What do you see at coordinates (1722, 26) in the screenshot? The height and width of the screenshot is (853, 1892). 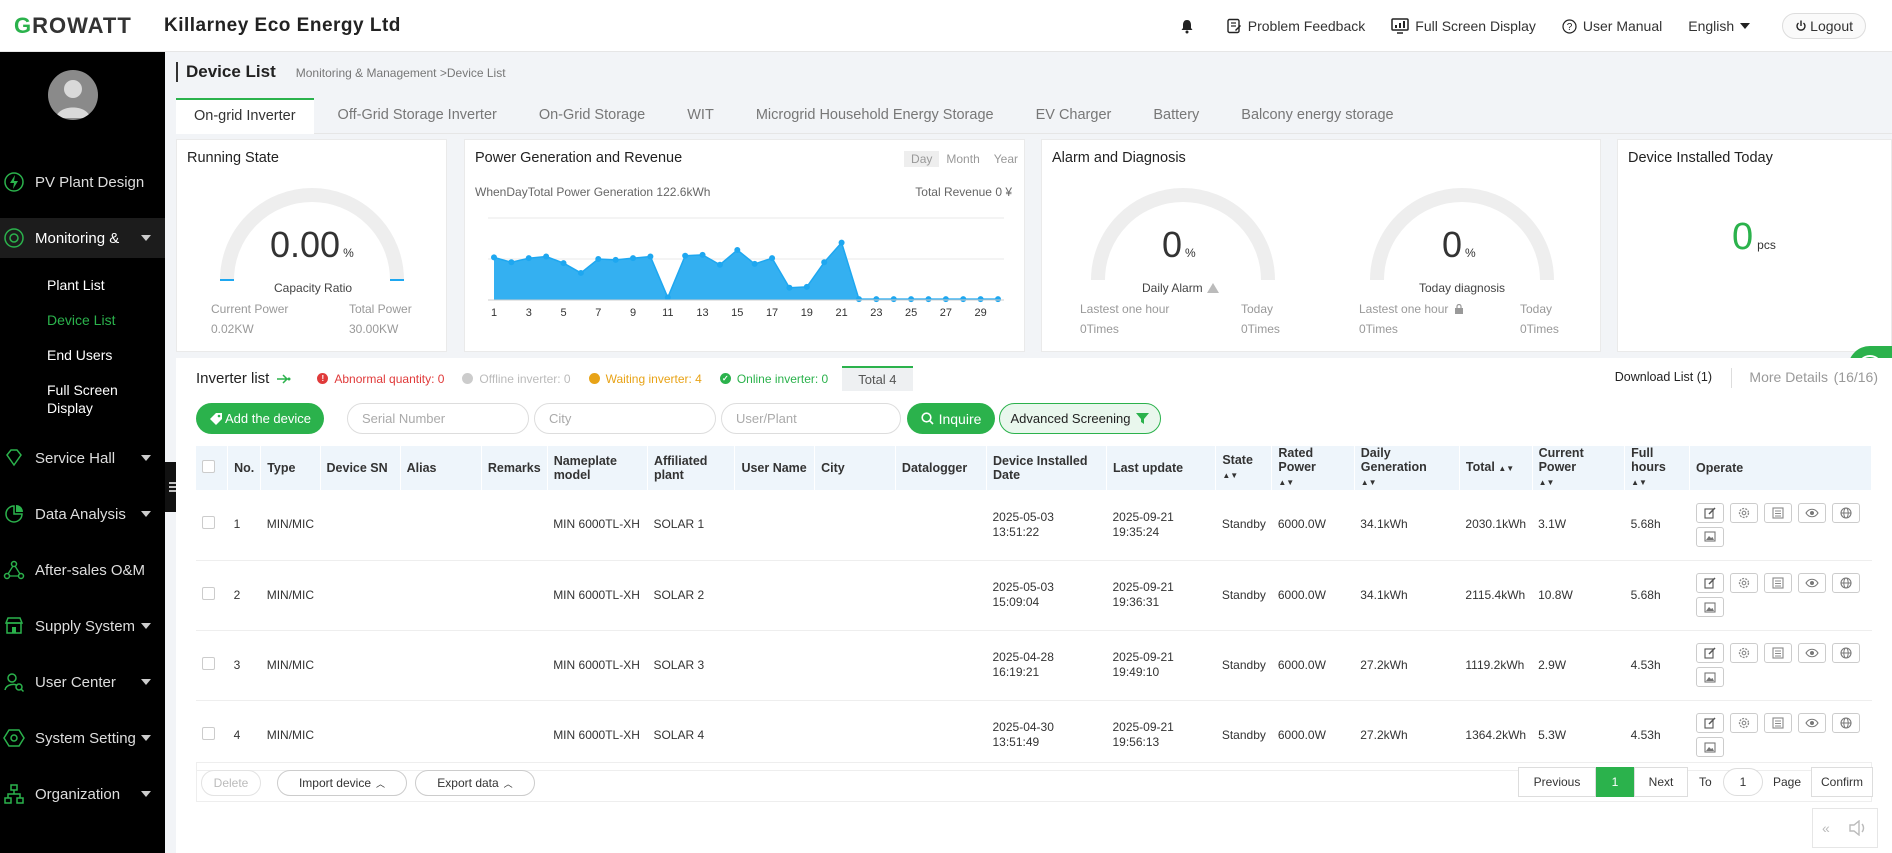 I see `language-select: English` at bounding box center [1722, 26].